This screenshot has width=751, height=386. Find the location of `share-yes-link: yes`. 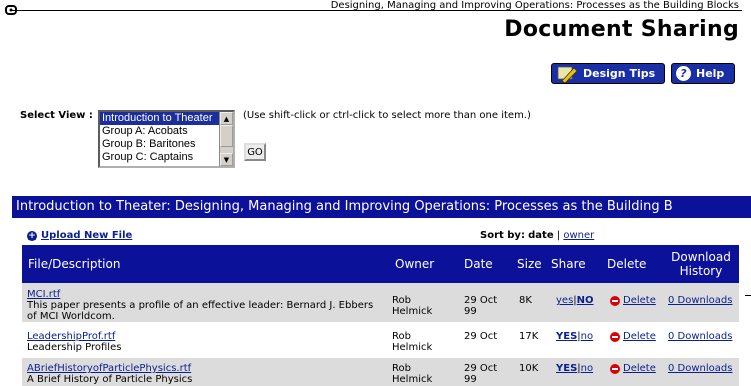

share-yes-link: yes is located at coordinates (564, 300).